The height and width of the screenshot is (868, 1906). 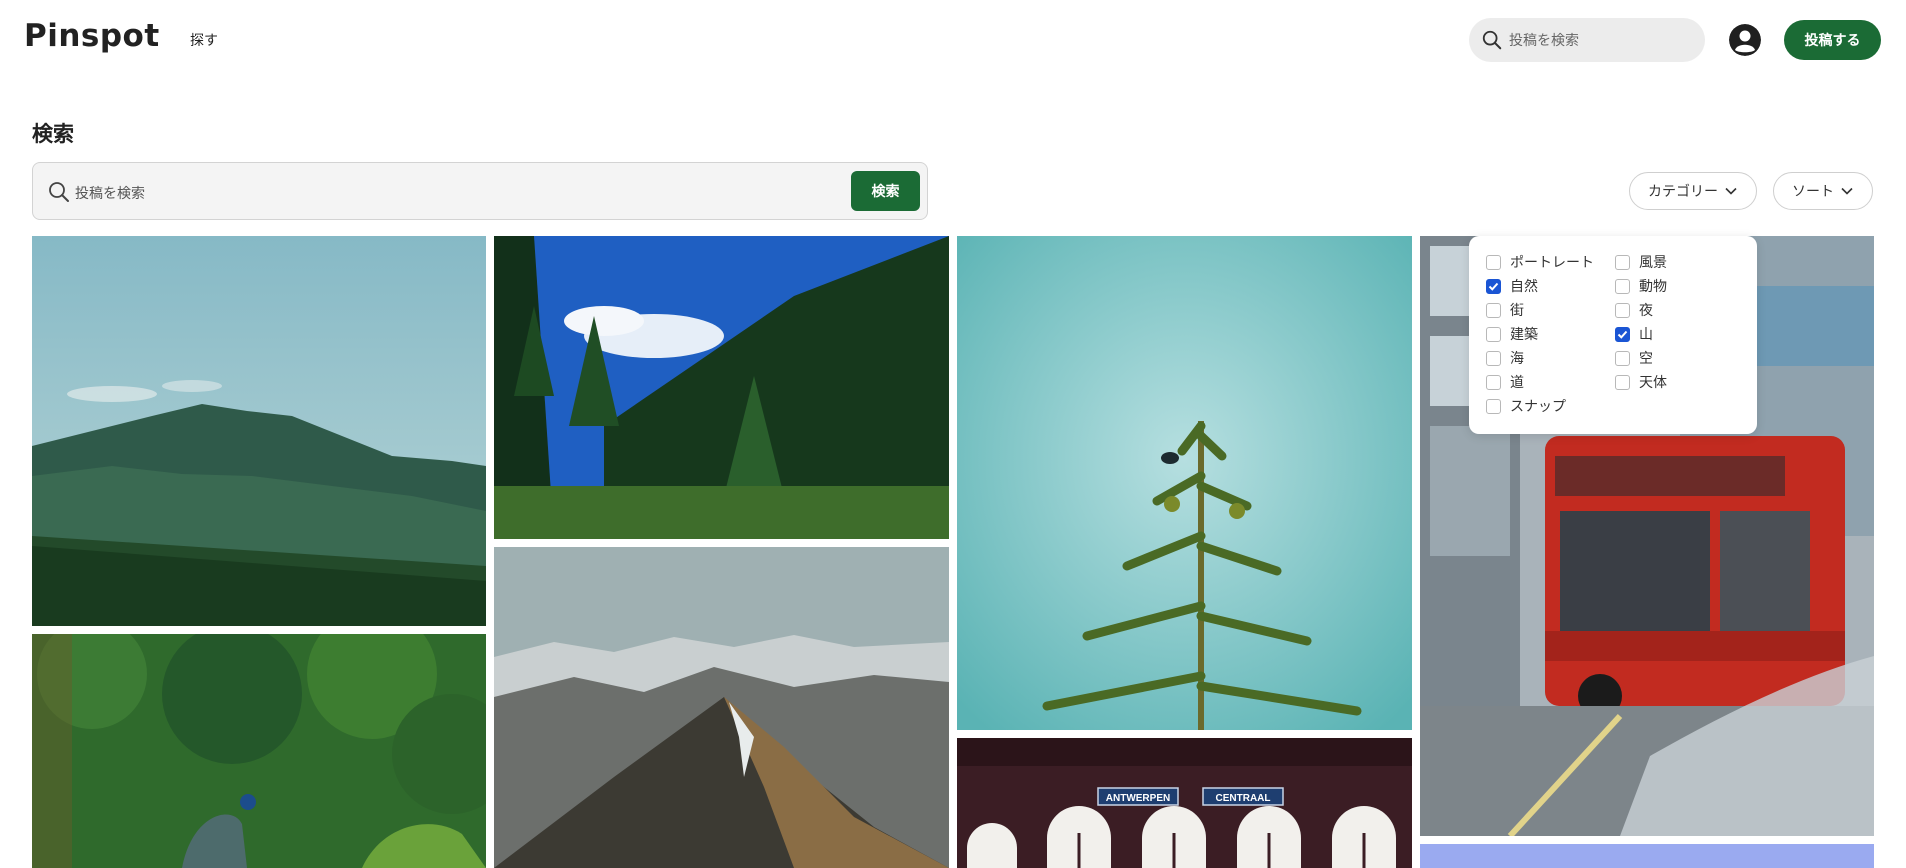 What do you see at coordinates (1646, 311) in the screenshot?
I see `category-label: 夜` at bounding box center [1646, 311].